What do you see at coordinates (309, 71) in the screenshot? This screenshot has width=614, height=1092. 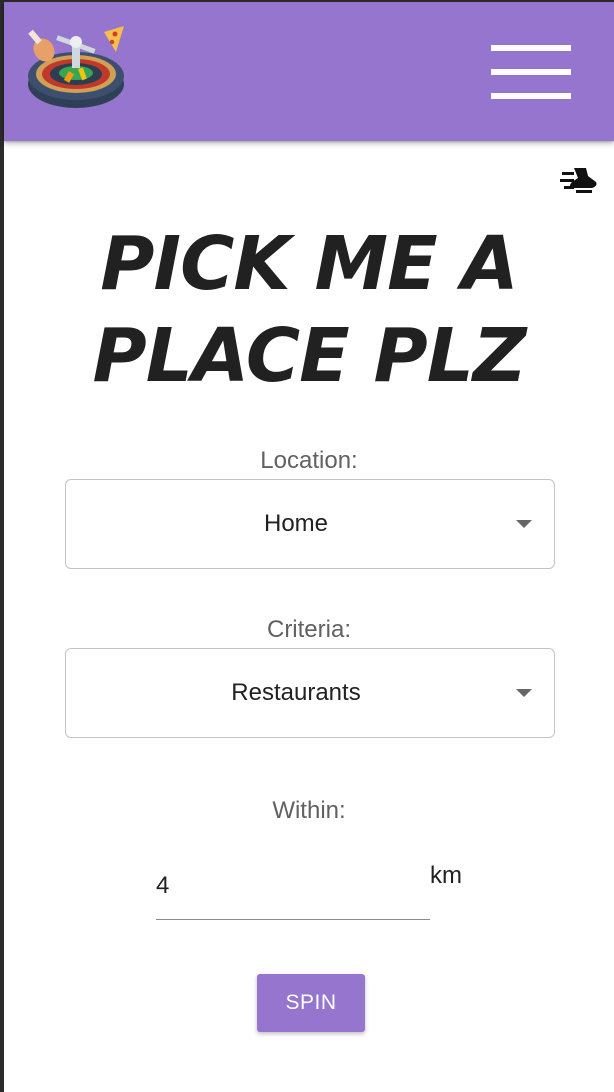 I see `app-bar` at bounding box center [309, 71].